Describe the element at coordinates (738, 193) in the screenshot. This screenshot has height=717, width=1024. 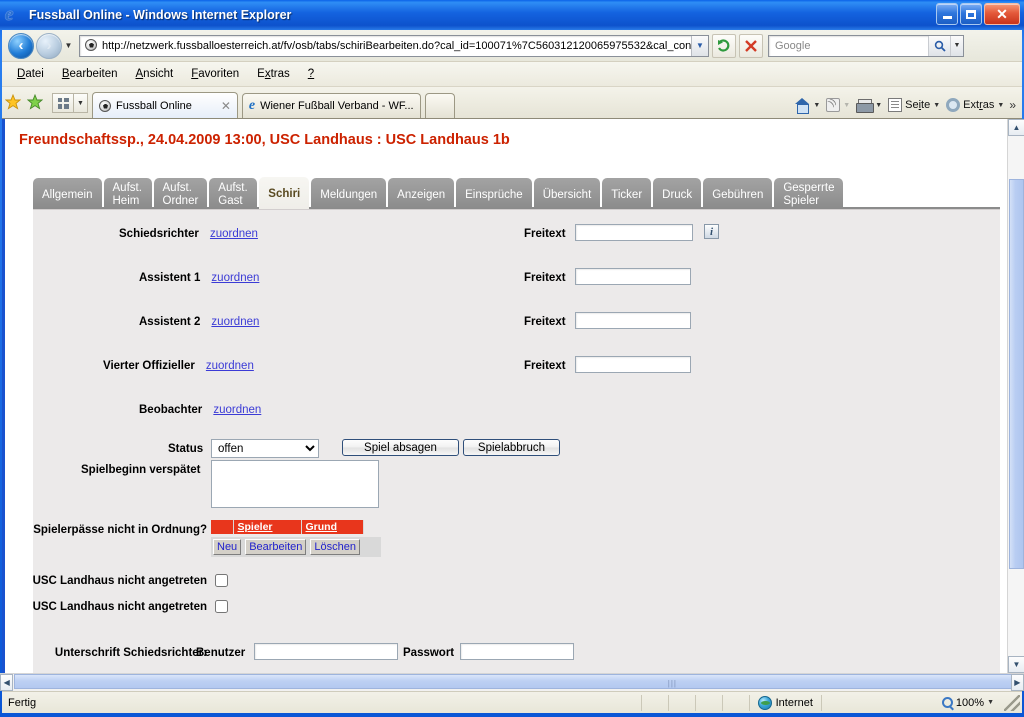
I see `app-tab-gebuhren: Gebühren` at that location.